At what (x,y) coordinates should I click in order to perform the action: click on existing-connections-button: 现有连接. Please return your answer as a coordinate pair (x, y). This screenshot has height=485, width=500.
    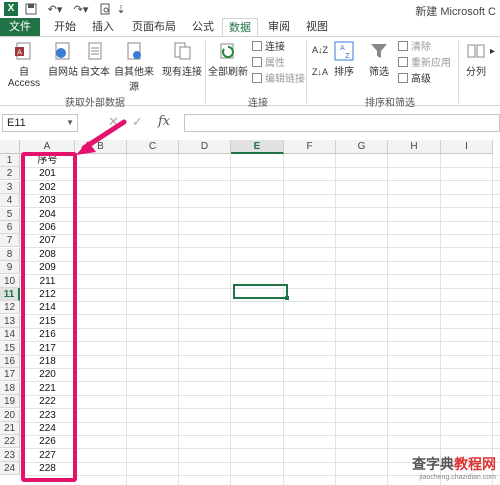
    Looking at the image, I should click on (182, 59).